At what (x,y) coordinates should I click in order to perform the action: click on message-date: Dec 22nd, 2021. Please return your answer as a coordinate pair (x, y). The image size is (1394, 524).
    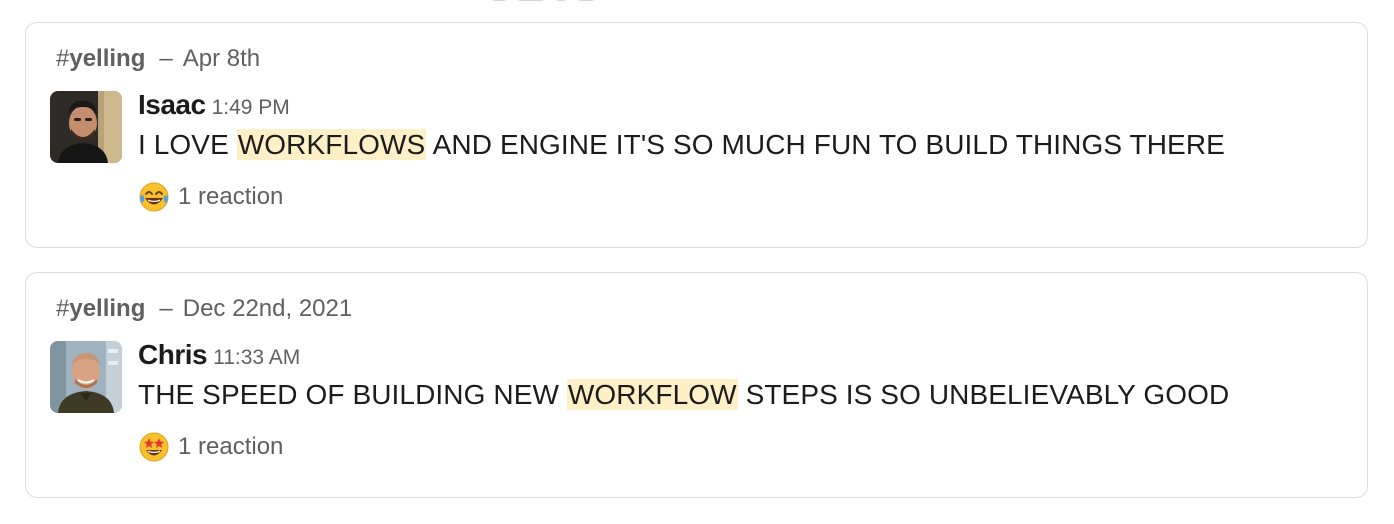
    Looking at the image, I should click on (267, 308).